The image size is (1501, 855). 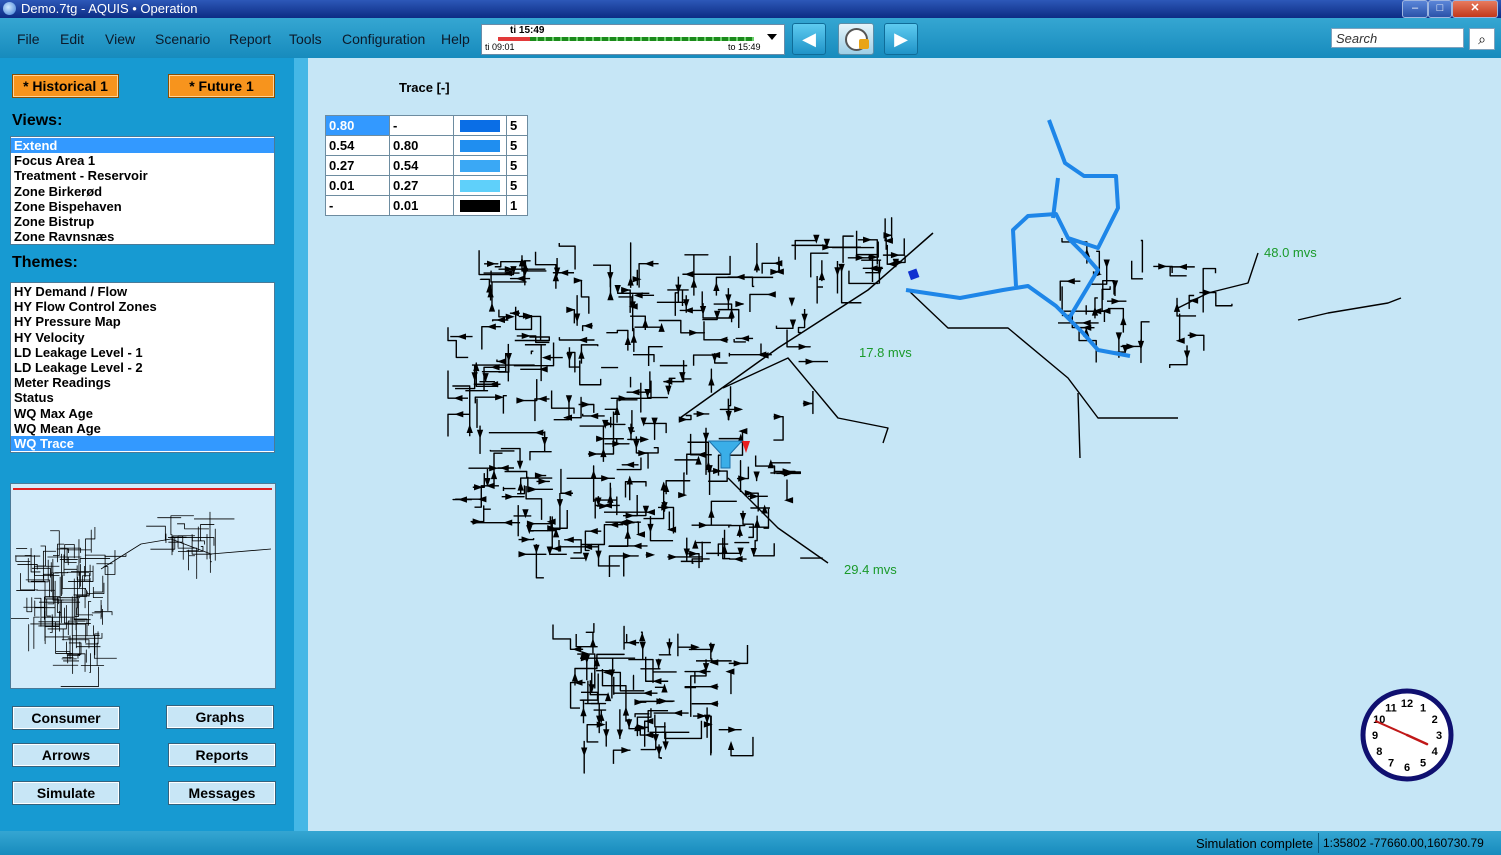 I want to click on legend-count: 5, so click(x=517, y=165).